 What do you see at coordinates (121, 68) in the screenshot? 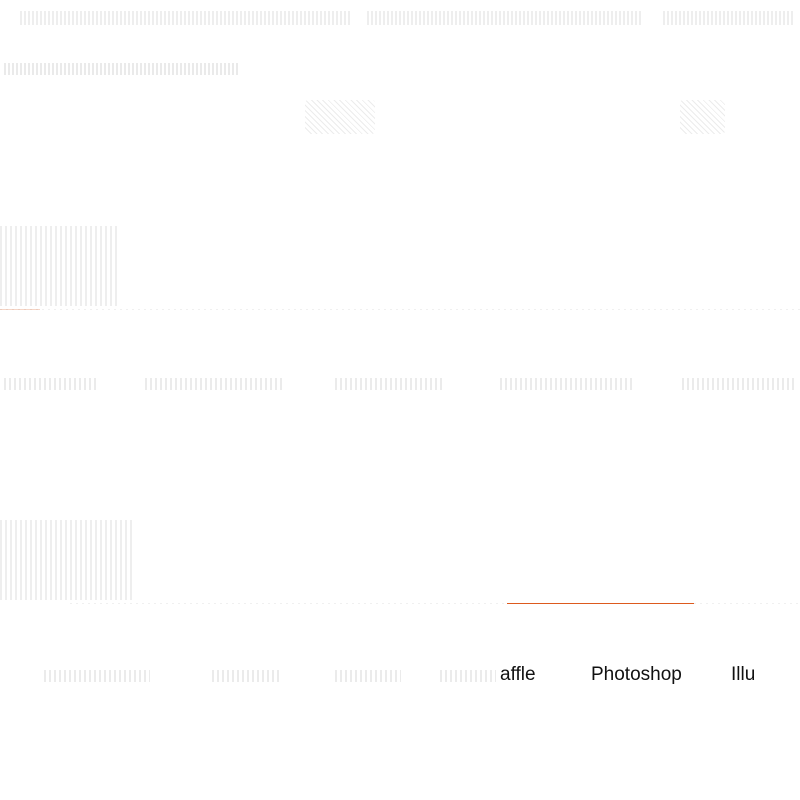
I see `sub-intro-segment` at bounding box center [121, 68].